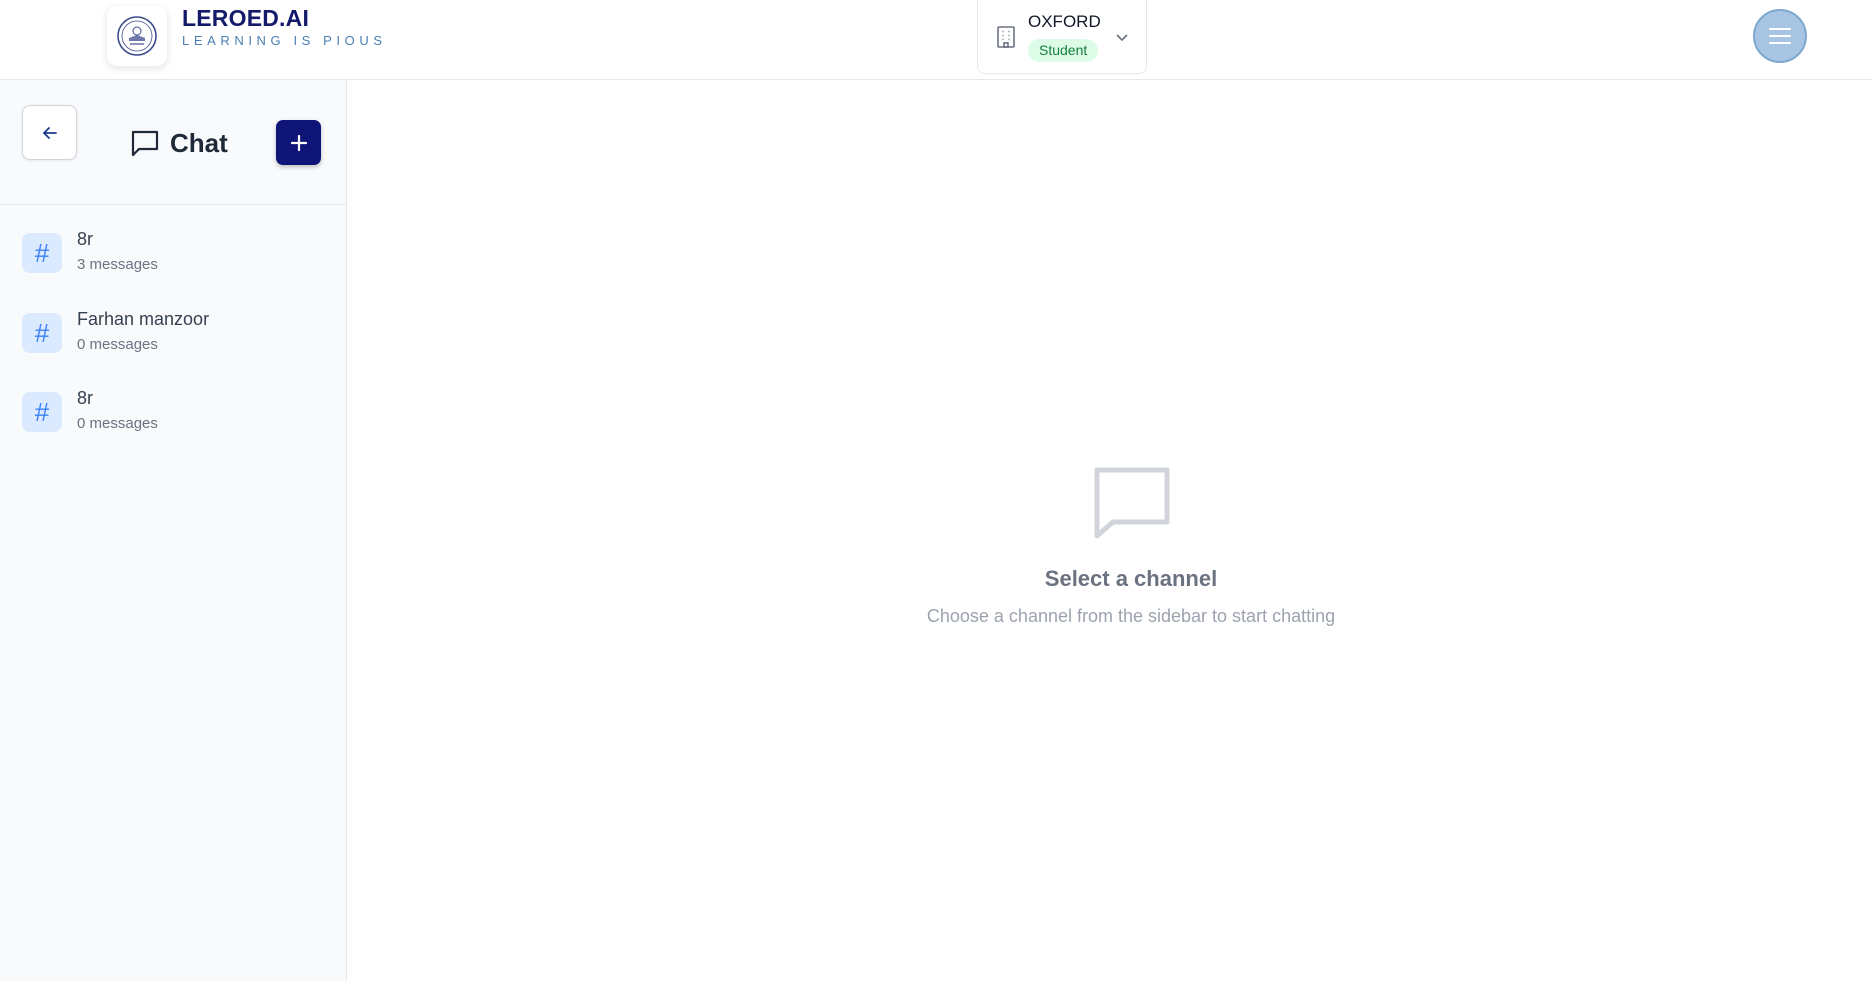 This screenshot has height=981, width=1872. What do you see at coordinates (1062, 37) in the screenshot?
I see `organization-switcher: OXFORD Student` at bounding box center [1062, 37].